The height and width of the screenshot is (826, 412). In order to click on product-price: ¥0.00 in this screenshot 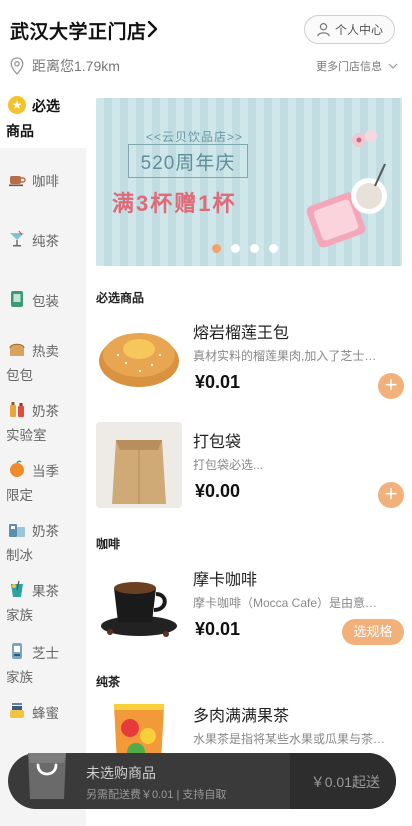, I will do `click(218, 491)`.